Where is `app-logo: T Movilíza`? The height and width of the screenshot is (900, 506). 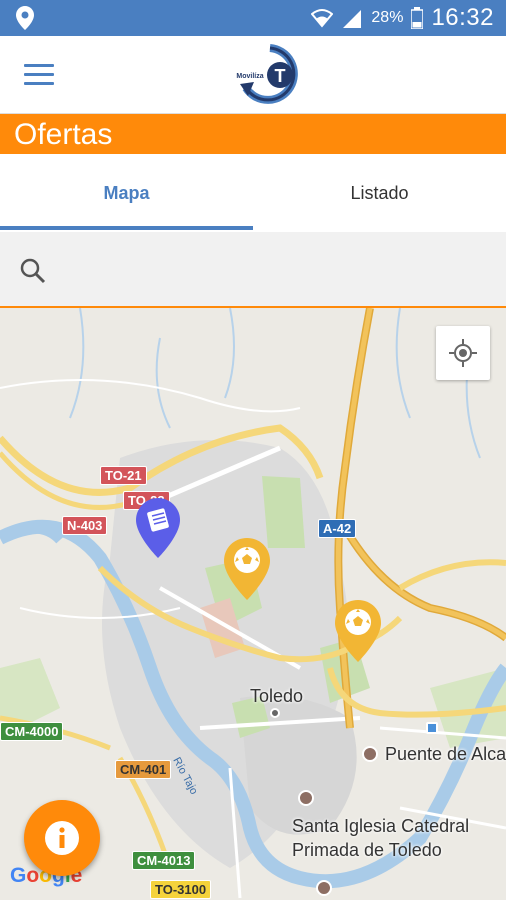
app-logo: T Movilíza is located at coordinates (267, 74).